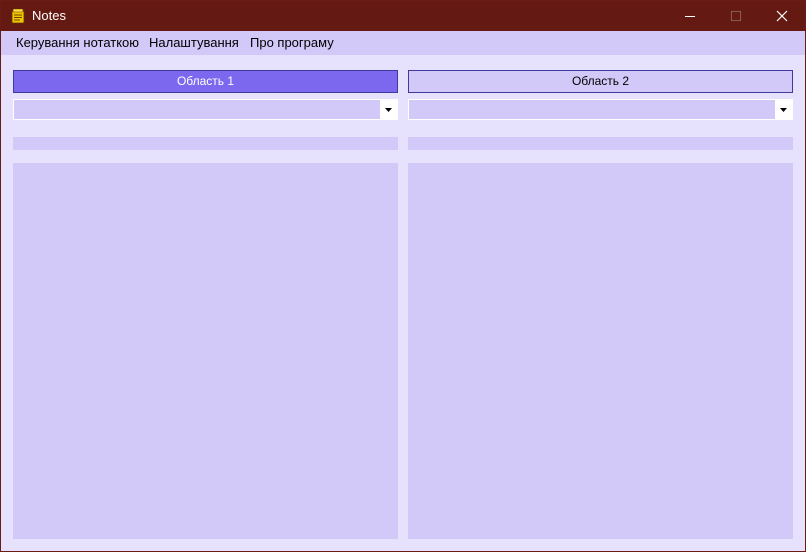  I want to click on menu-settings: Налаштування, so click(194, 43).